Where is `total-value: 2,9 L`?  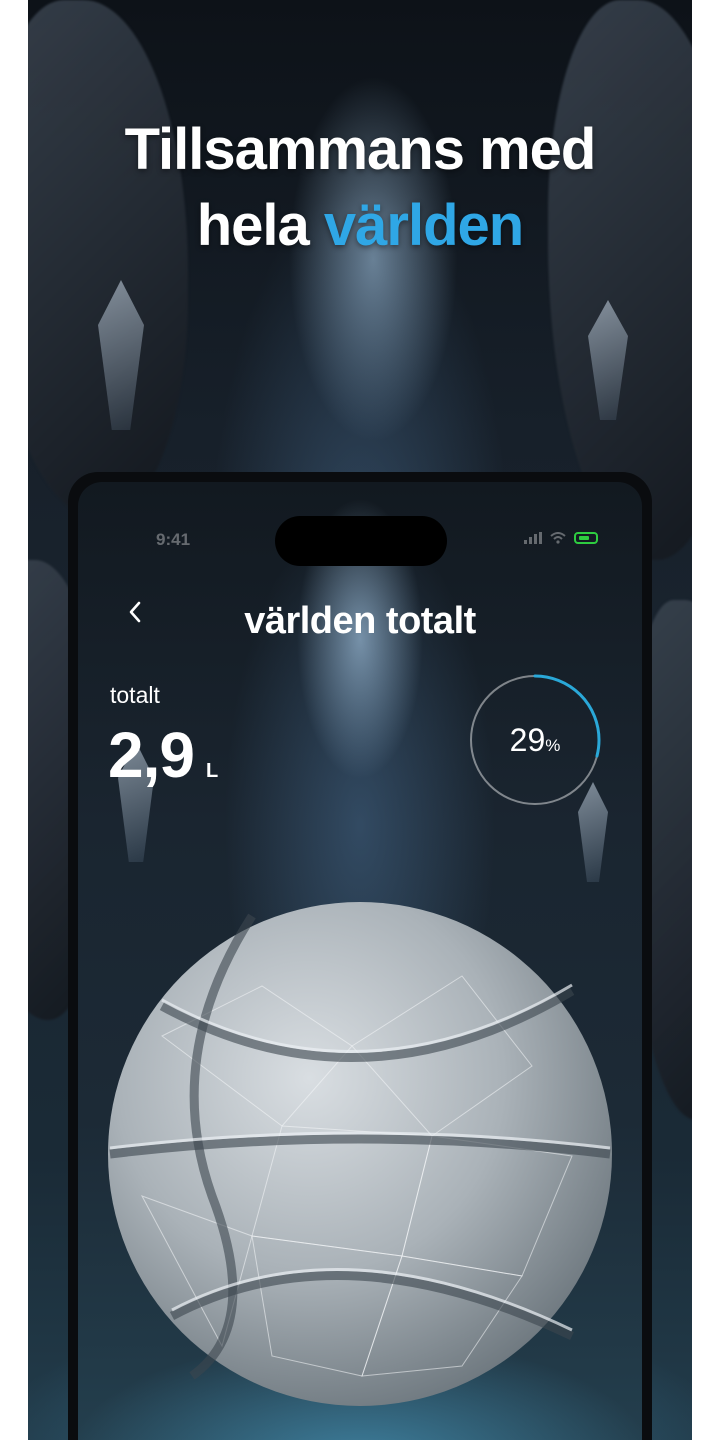 total-value: 2,9 L is located at coordinates (163, 755).